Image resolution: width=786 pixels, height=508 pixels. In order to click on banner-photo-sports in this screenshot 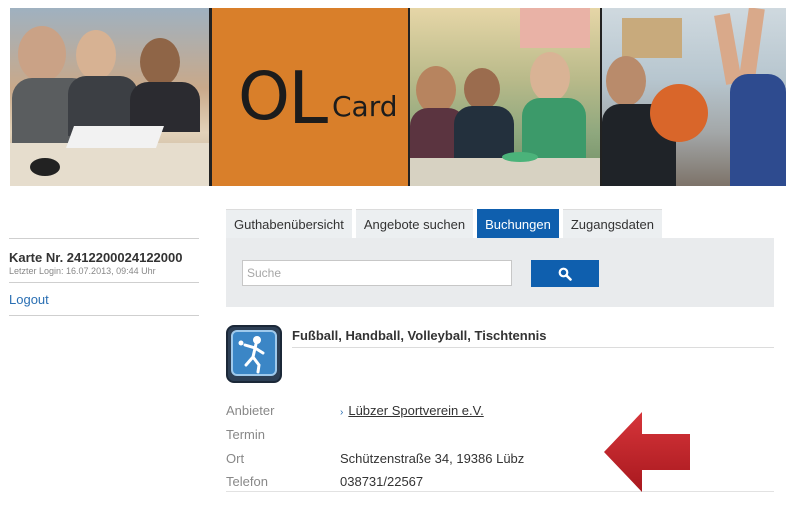, I will do `click(694, 97)`.